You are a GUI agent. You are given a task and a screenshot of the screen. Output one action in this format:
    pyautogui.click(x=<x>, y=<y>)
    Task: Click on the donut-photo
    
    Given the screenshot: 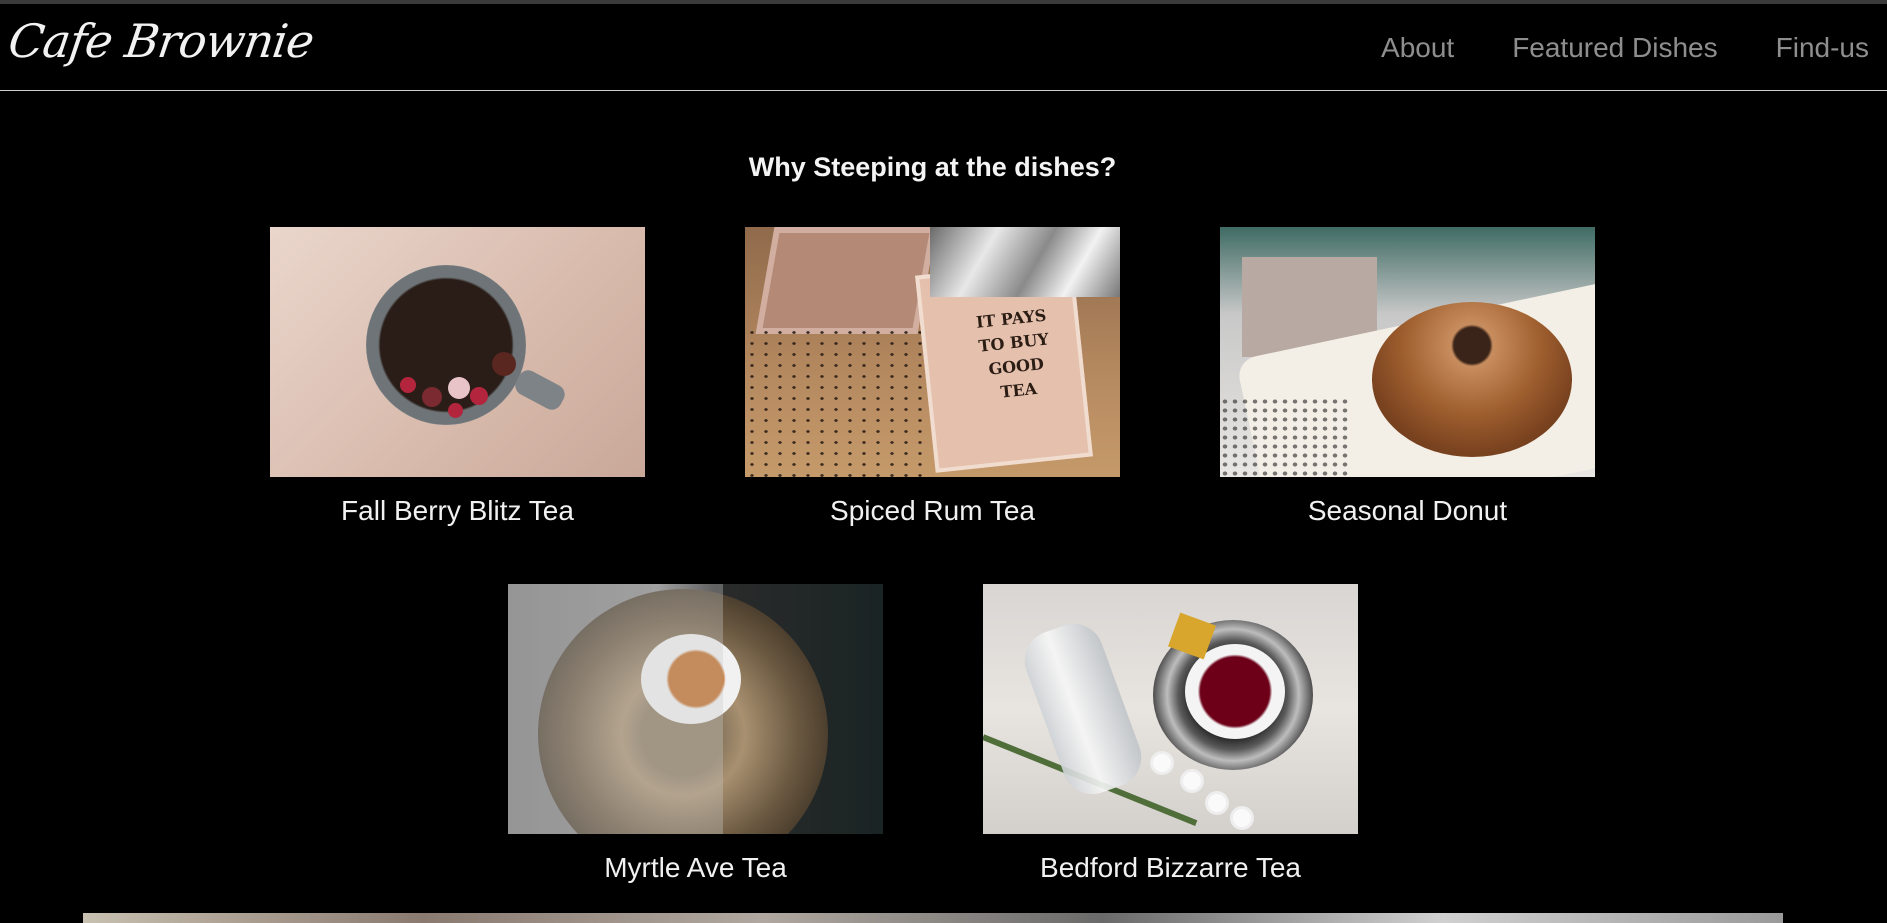 What is the action you would take?
    pyautogui.click(x=1407, y=352)
    